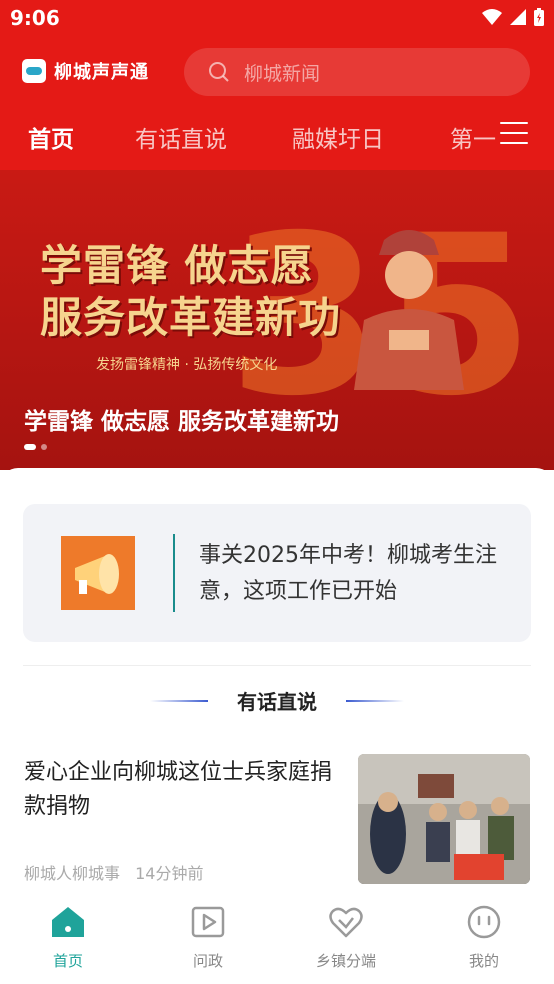 The width and height of the screenshot is (554, 984). I want to click on wifi-icon, so click(492, 17).